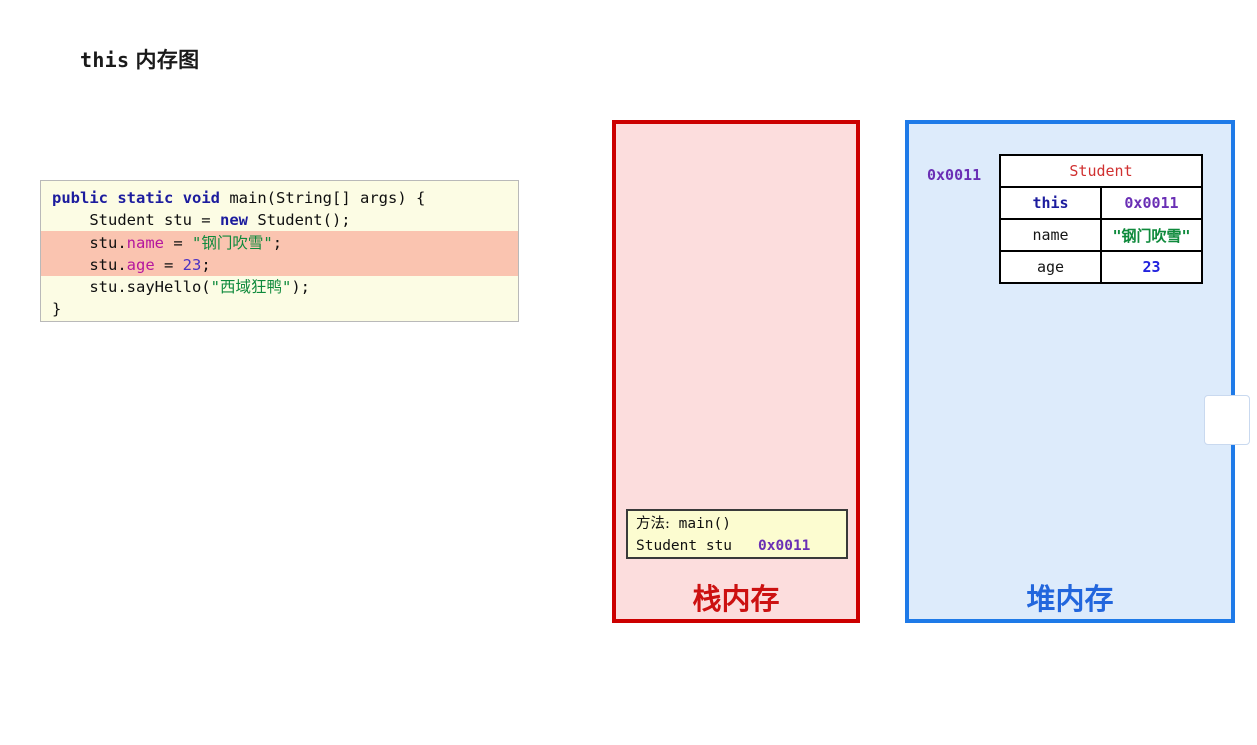 Image resolution: width=1257 pixels, height=745 pixels. What do you see at coordinates (145, 198) in the screenshot?
I see `code-token: static` at bounding box center [145, 198].